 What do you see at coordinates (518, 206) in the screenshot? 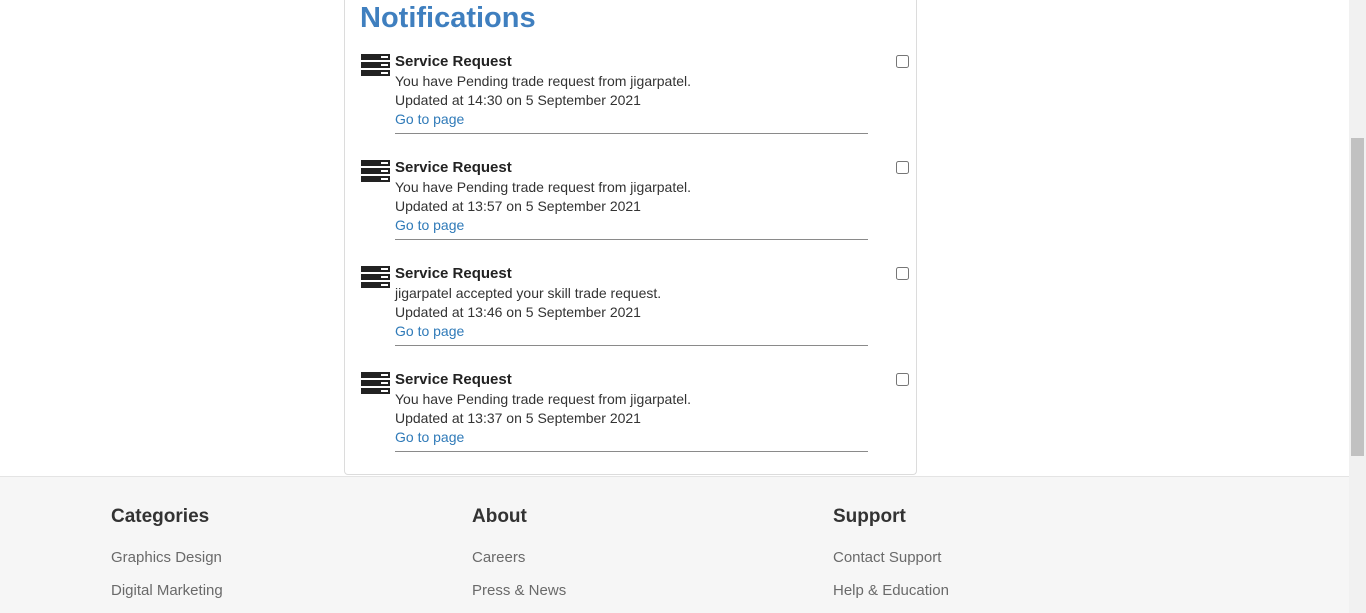
I see `notification-timestamp: Updated at 13:57 on 5 September 2021` at bounding box center [518, 206].